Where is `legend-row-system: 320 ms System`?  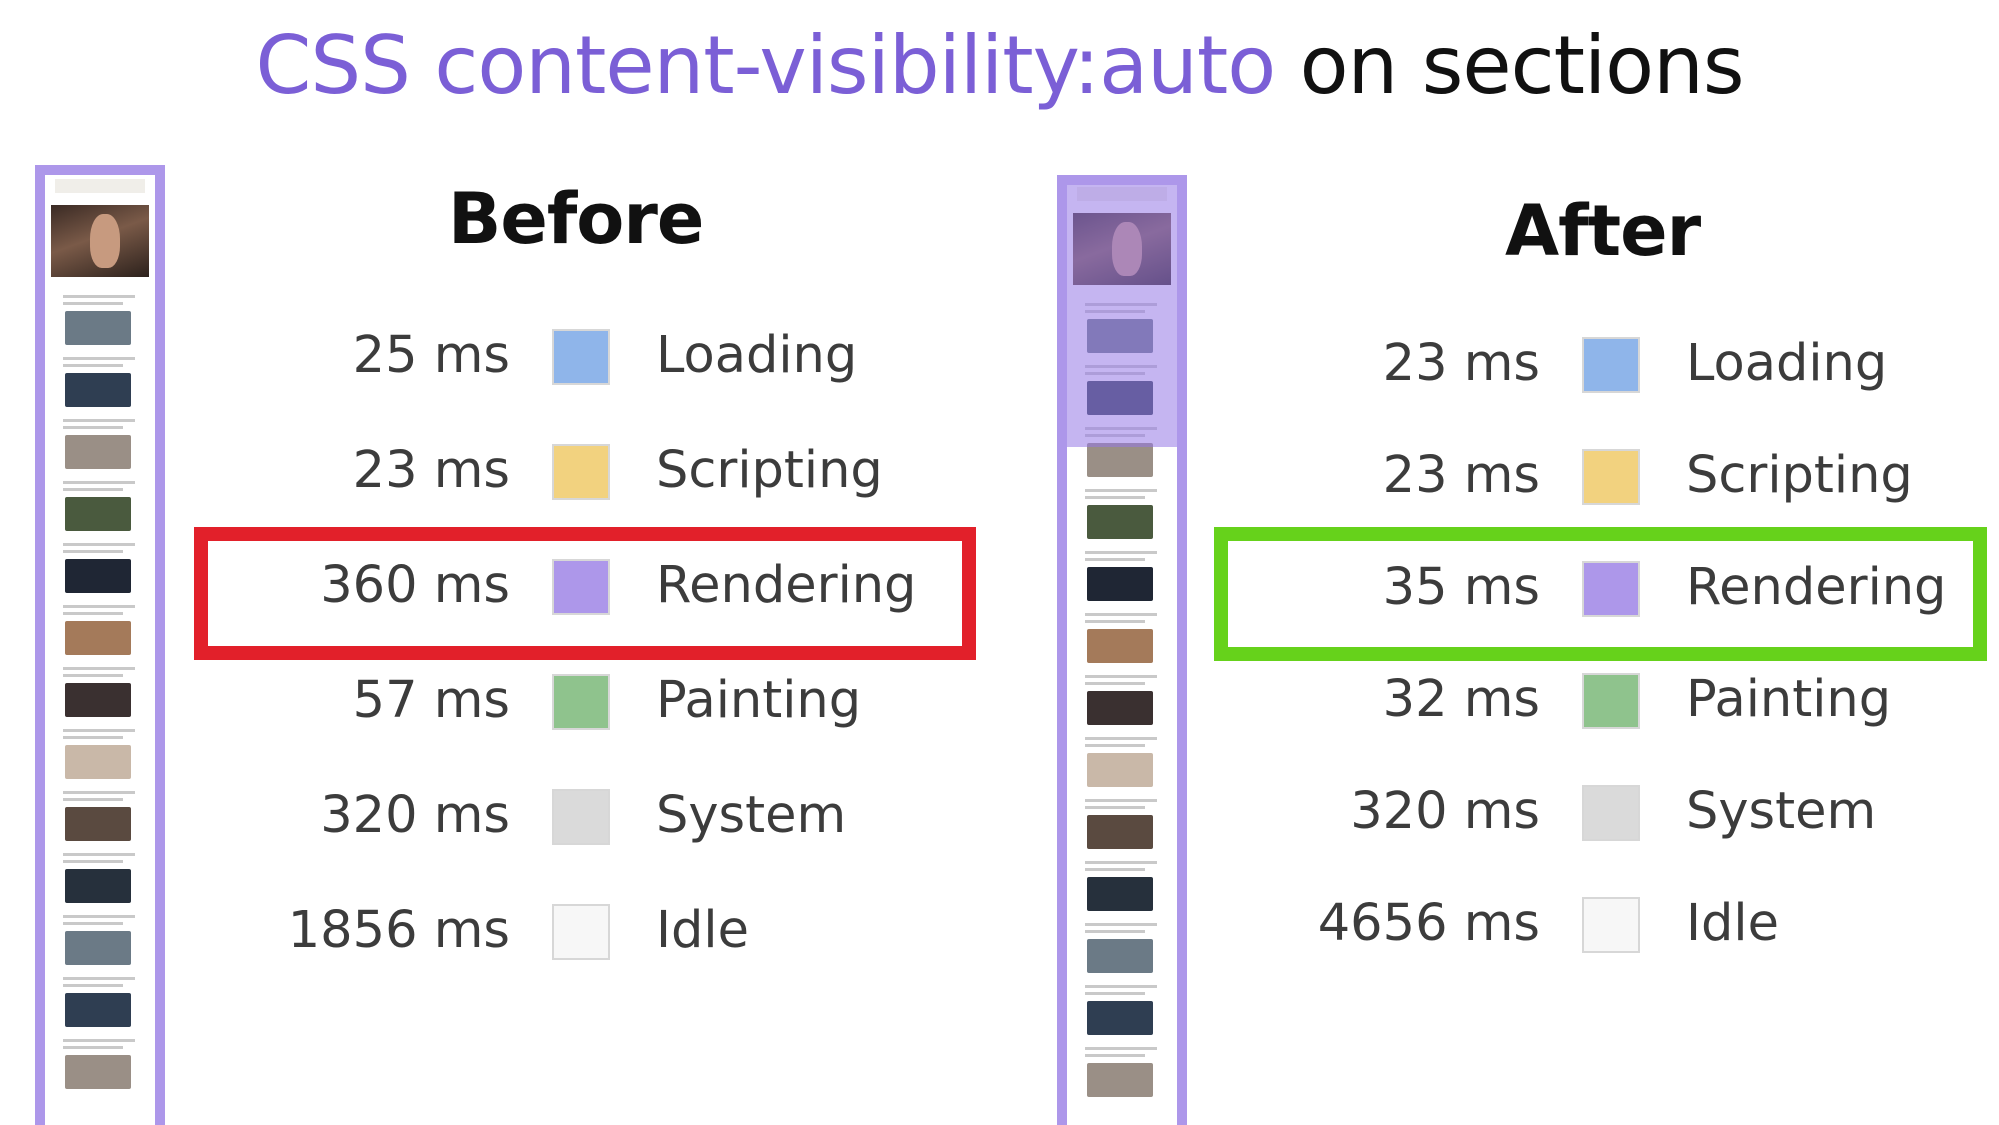 legend-row-system: 320 ms System is located at coordinates (620, 821).